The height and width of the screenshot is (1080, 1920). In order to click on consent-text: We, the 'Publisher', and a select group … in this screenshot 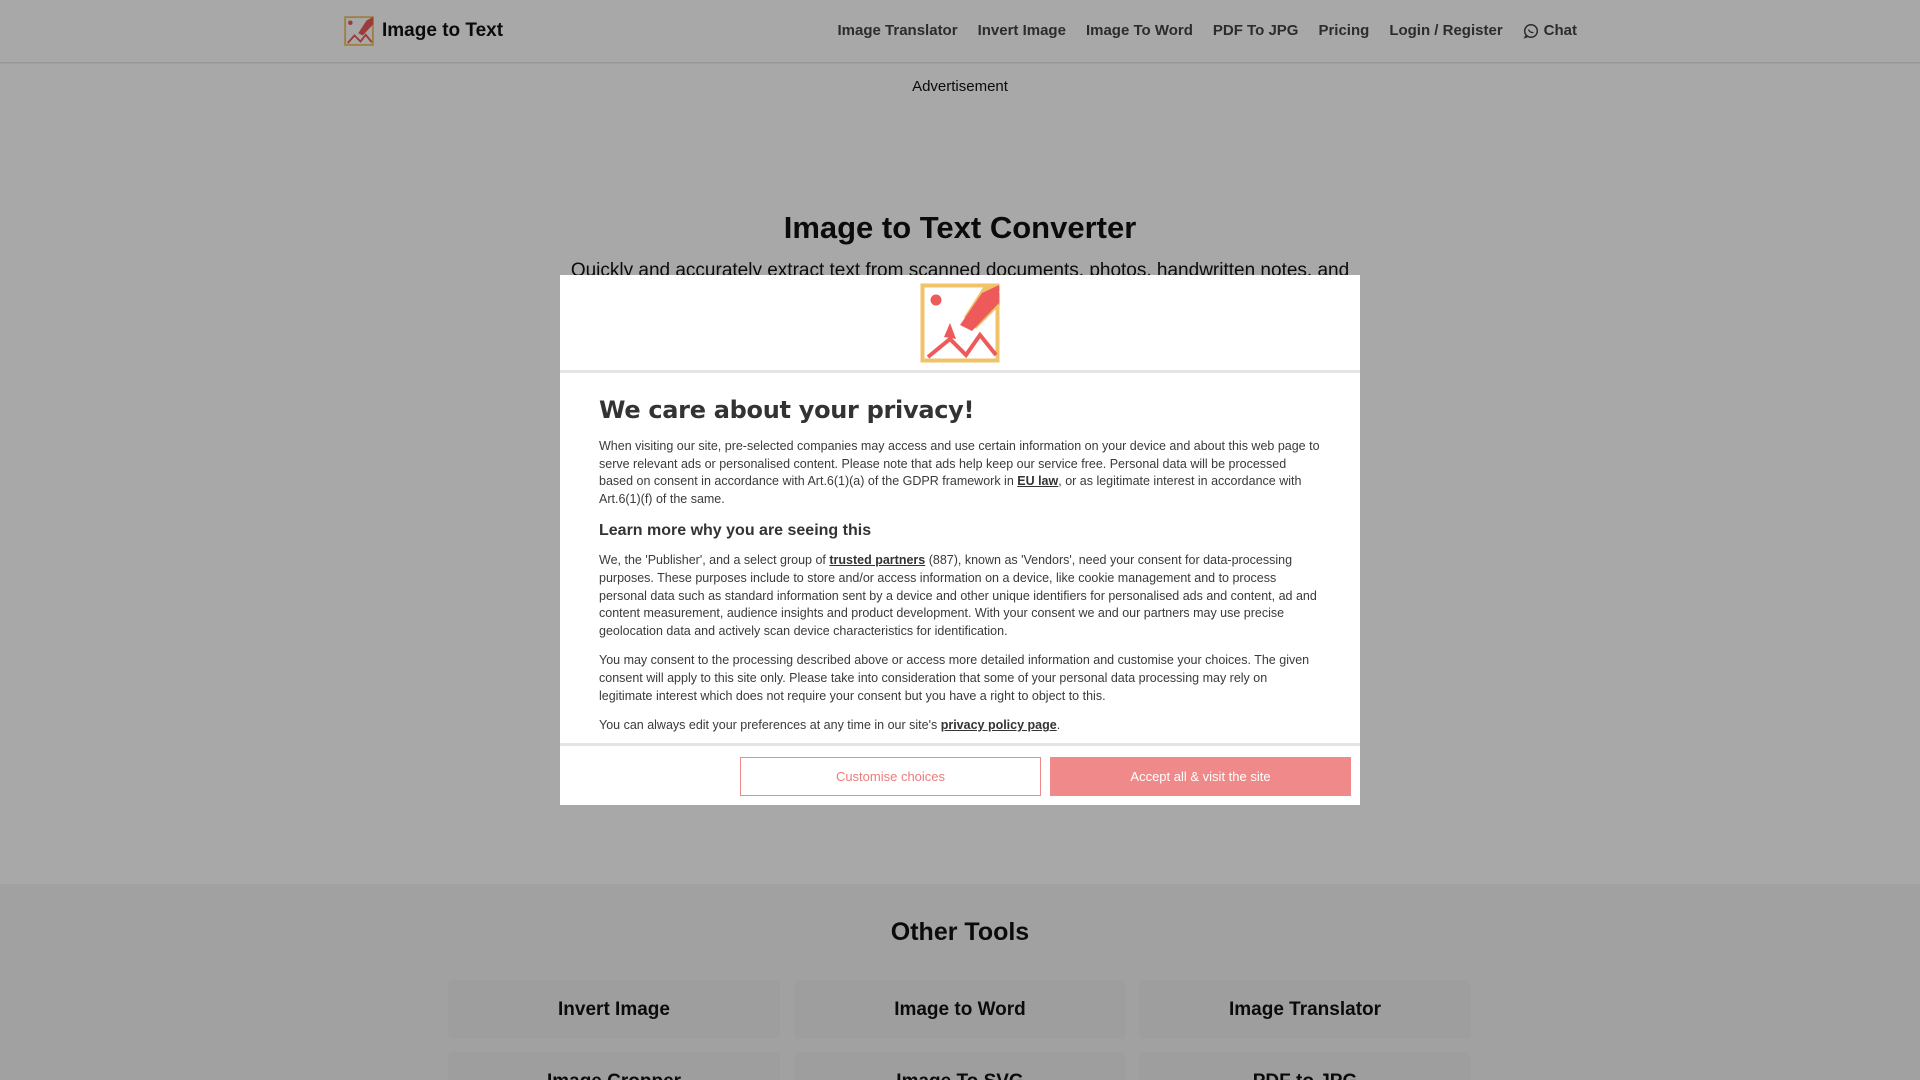, I will do `click(714, 560)`.